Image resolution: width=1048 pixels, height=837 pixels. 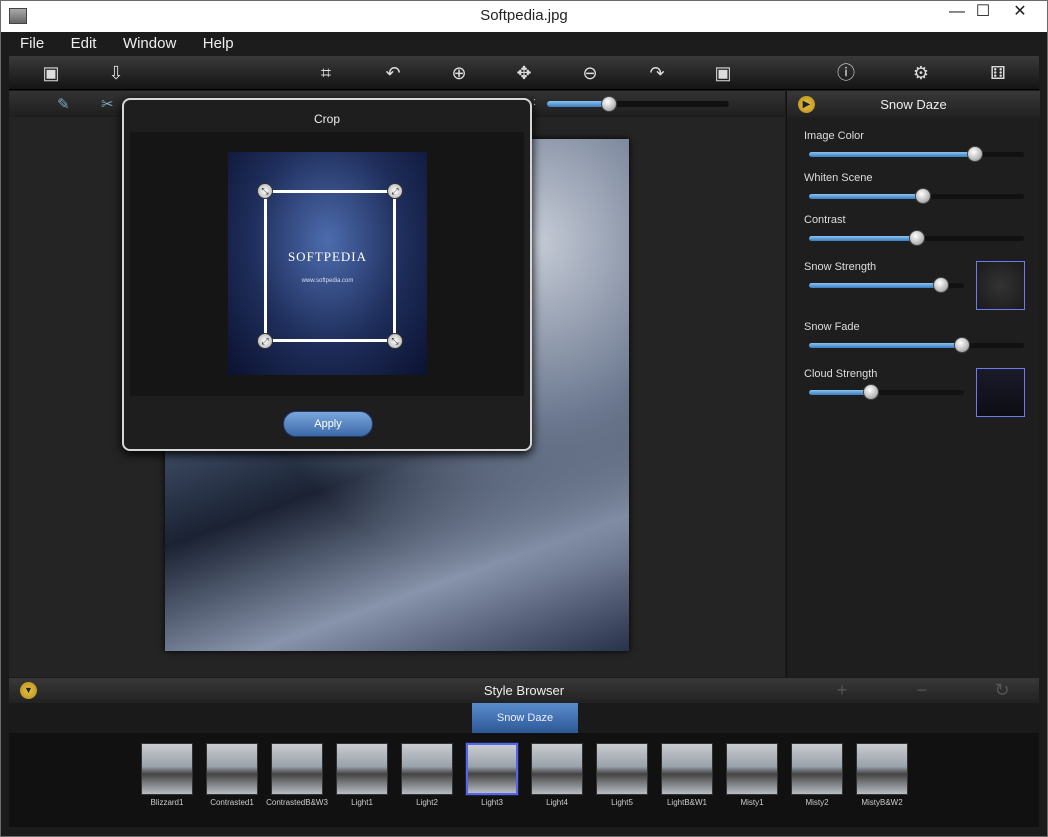 What do you see at coordinates (459, 73) in the screenshot?
I see `zoom-in-icon: ⊕` at bounding box center [459, 73].